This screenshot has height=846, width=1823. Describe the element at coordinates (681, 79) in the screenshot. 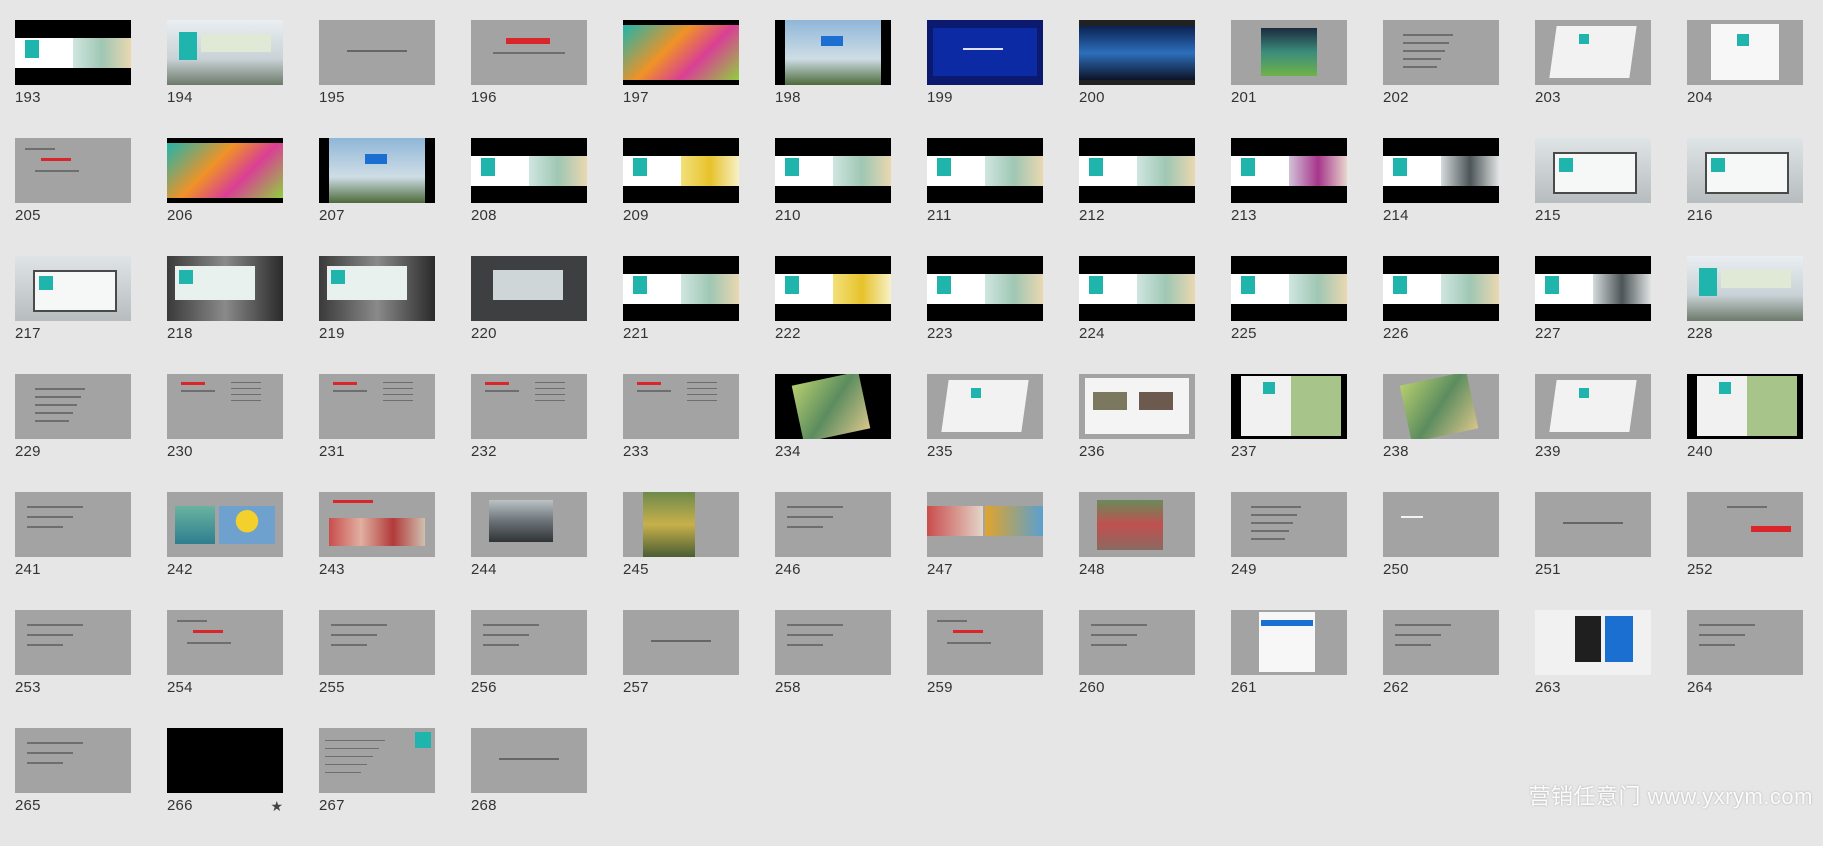

I see `slide-cell: 197` at that location.